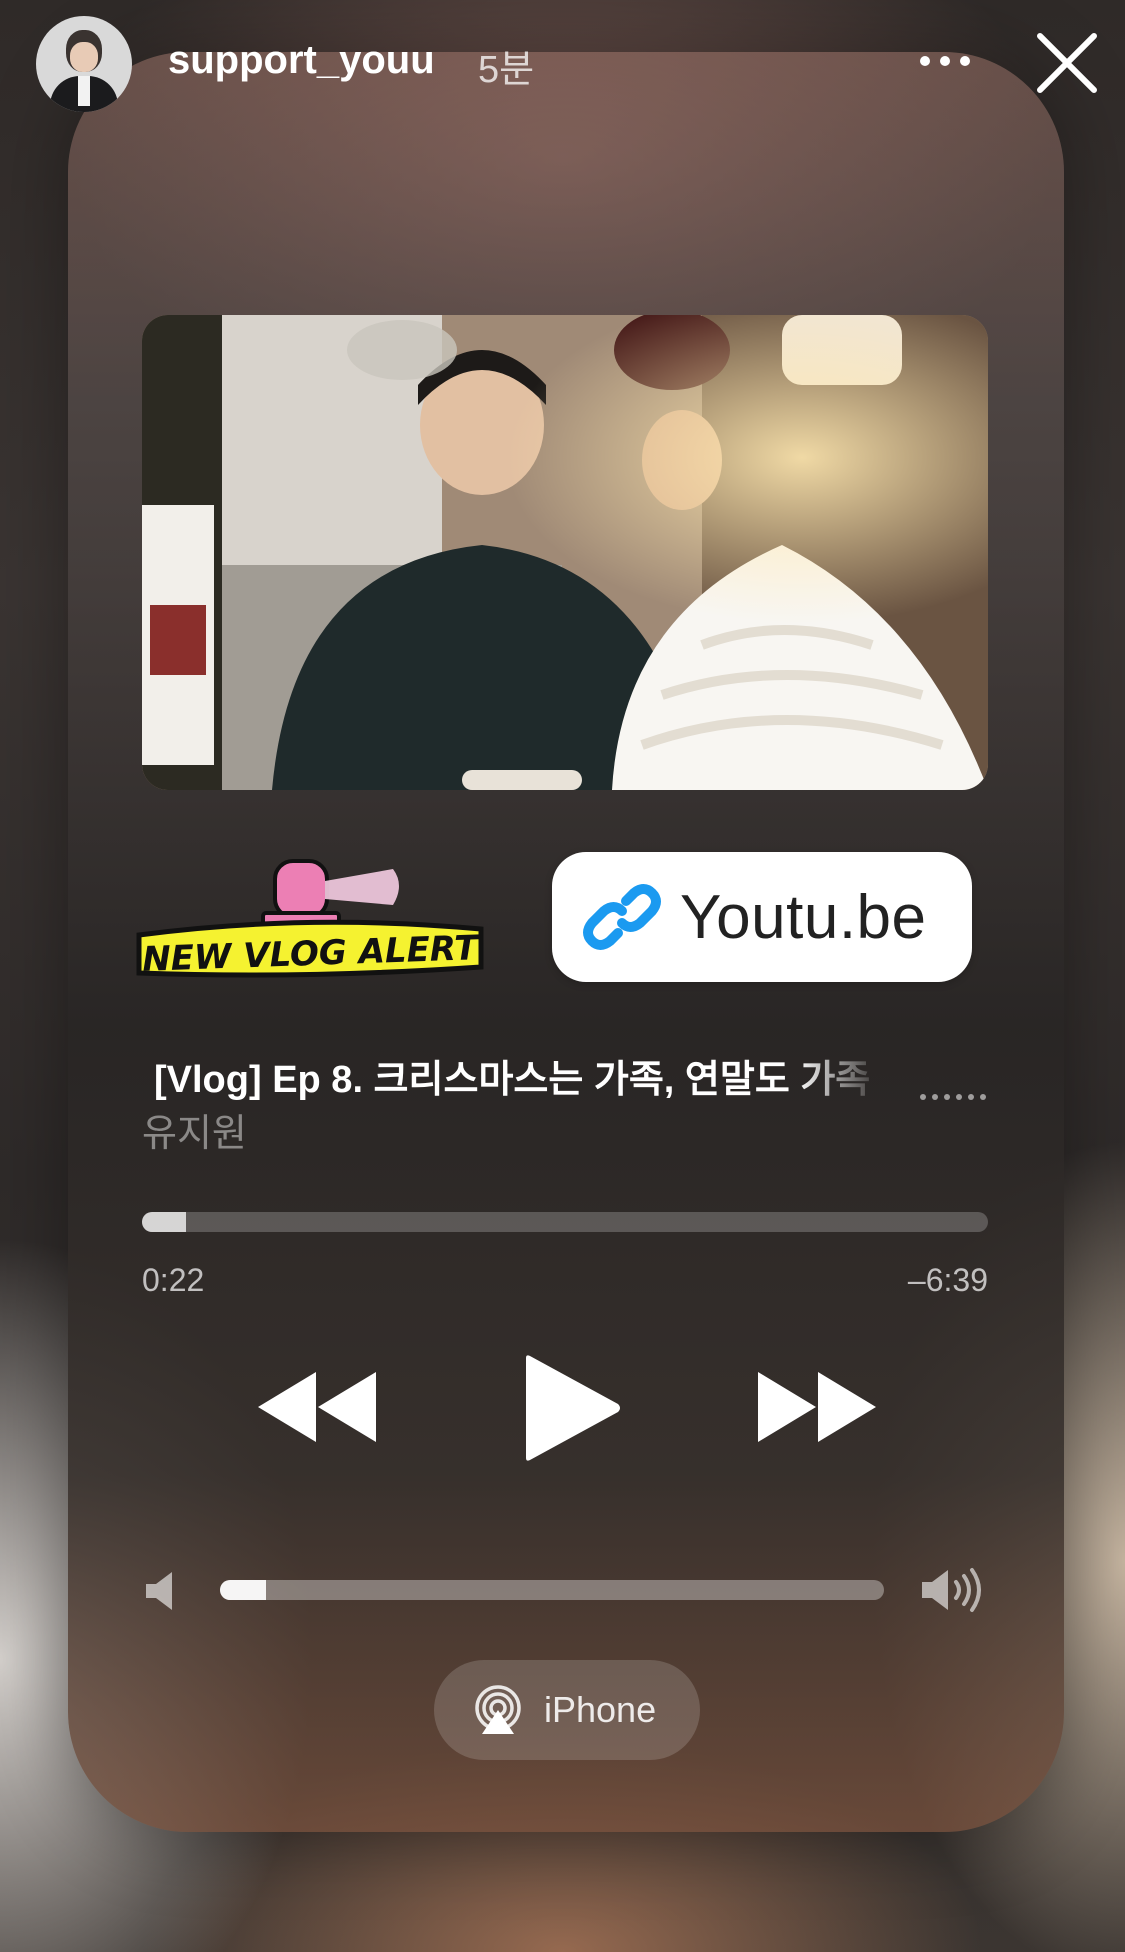 The height and width of the screenshot is (1952, 1125). What do you see at coordinates (512, 1080) in the screenshot?
I see `track-title: [Vlog] Ep 8. 크리스마스는 가족, 연말도 가족` at bounding box center [512, 1080].